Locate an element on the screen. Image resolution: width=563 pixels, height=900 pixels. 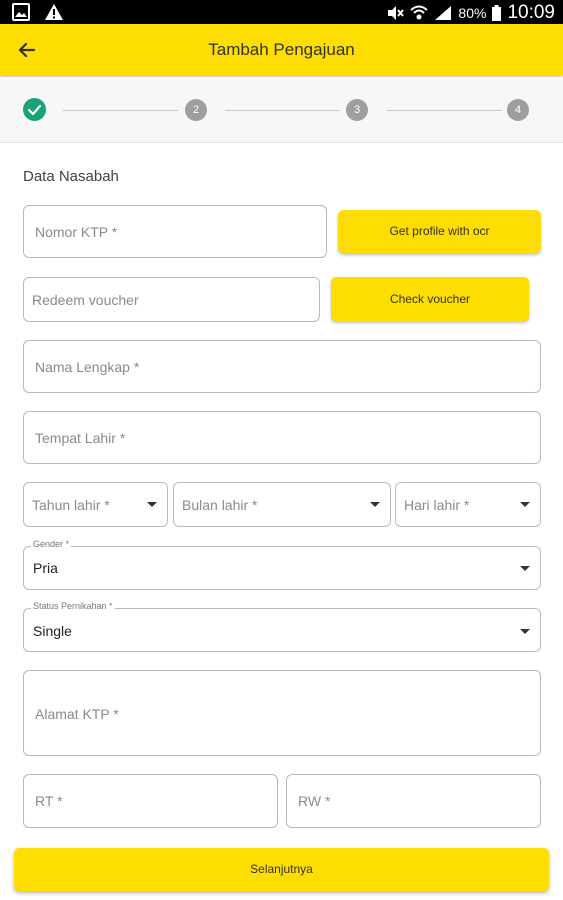
app-bar: Tambah Pengajuan is located at coordinates (281, 50).